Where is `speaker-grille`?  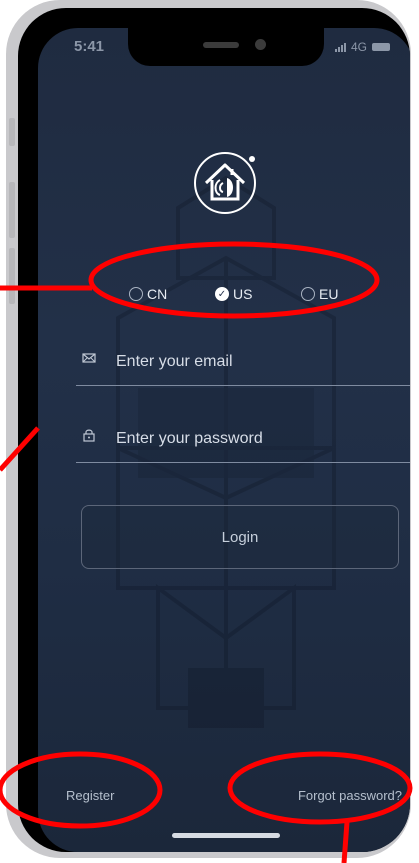
speaker-grille is located at coordinates (221, 45).